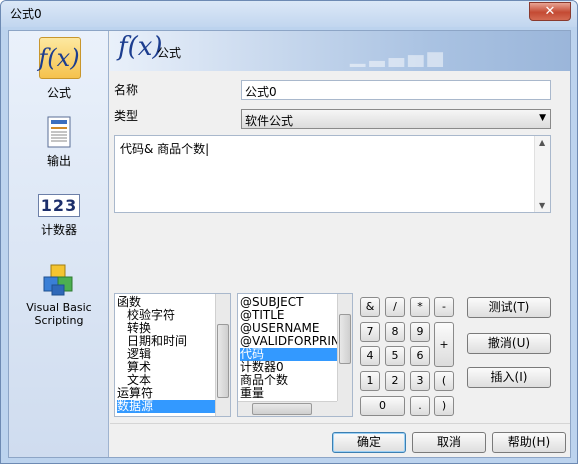  I want to click on nav-item-label: 输出, so click(58, 161).